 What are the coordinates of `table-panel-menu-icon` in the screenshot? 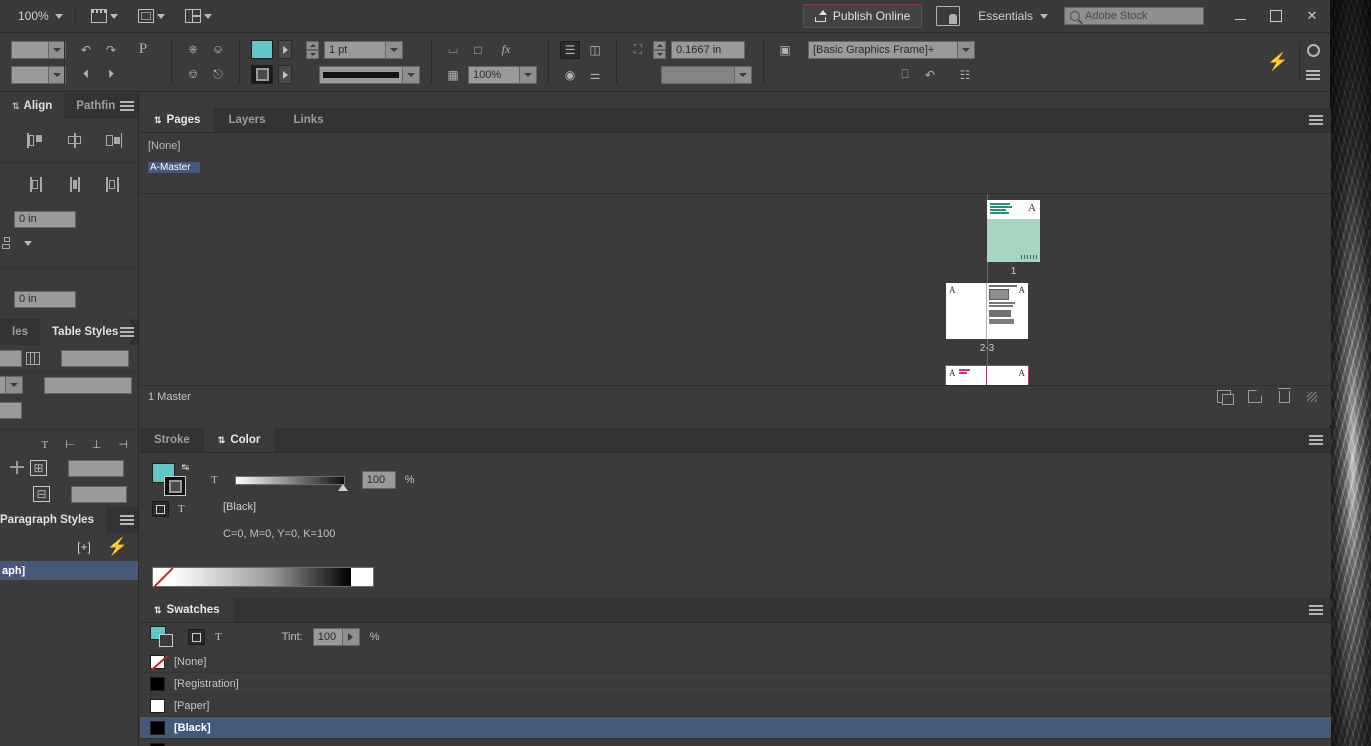 It's located at (127, 332).